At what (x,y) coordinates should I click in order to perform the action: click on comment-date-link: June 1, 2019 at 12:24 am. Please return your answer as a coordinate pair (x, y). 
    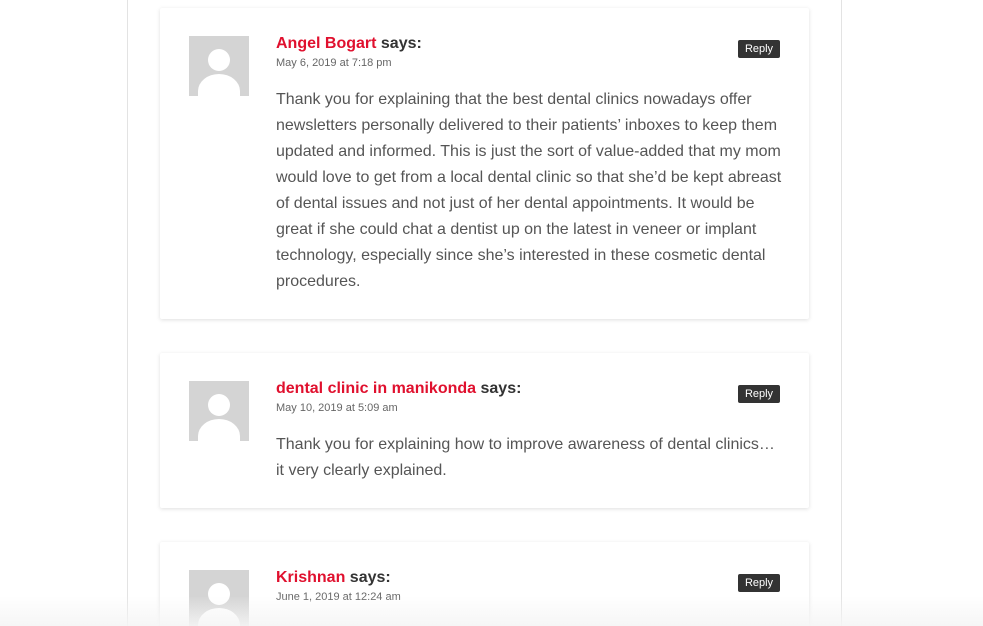
    Looking at the image, I should click on (338, 597).